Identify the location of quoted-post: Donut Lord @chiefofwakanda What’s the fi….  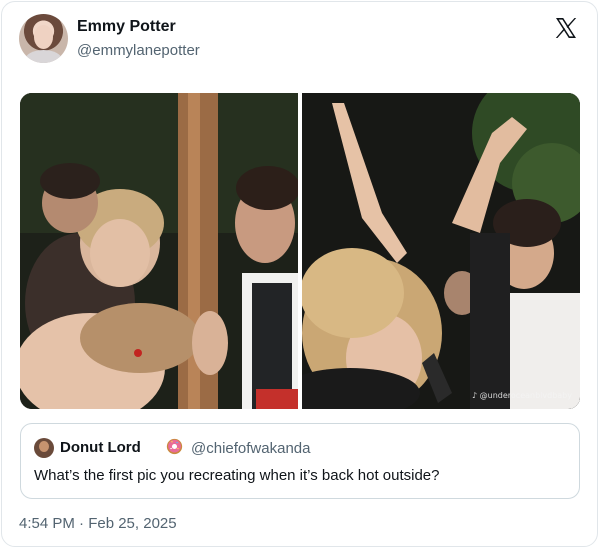
(300, 461).